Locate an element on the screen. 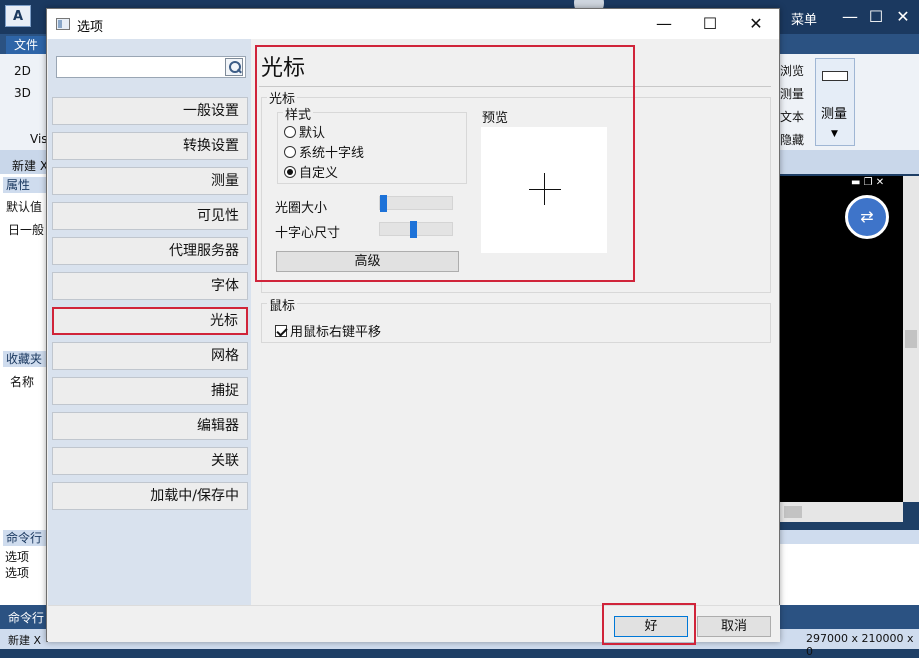 This screenshot has height=658, width=919. radio-default: 默认 is located at coordinates (304, 131).